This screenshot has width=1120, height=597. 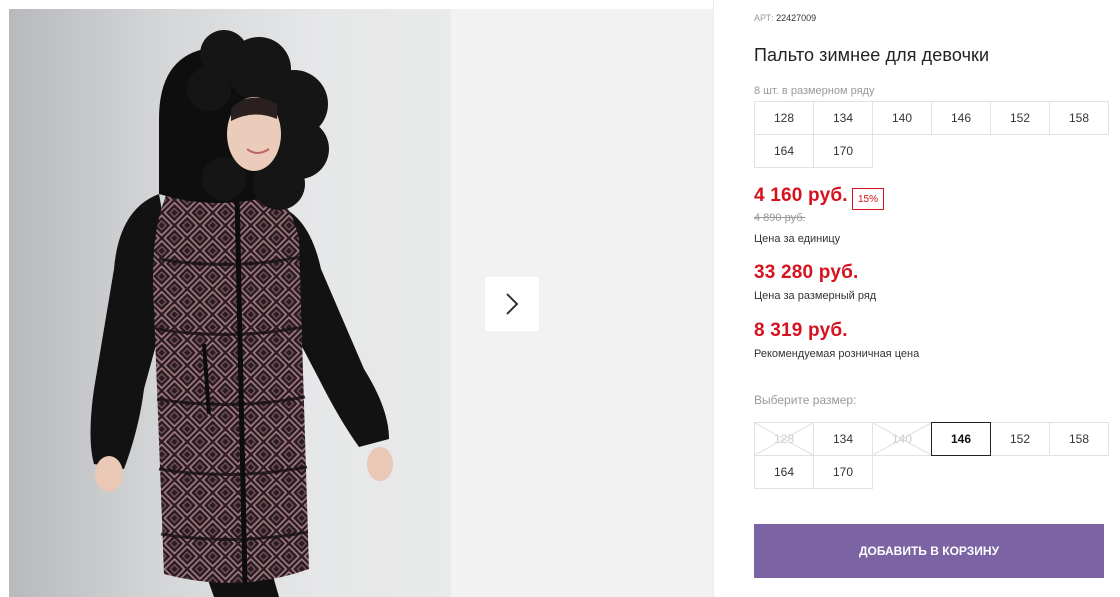 I want to click on gallery-next-button, so click(x=512, y=304).